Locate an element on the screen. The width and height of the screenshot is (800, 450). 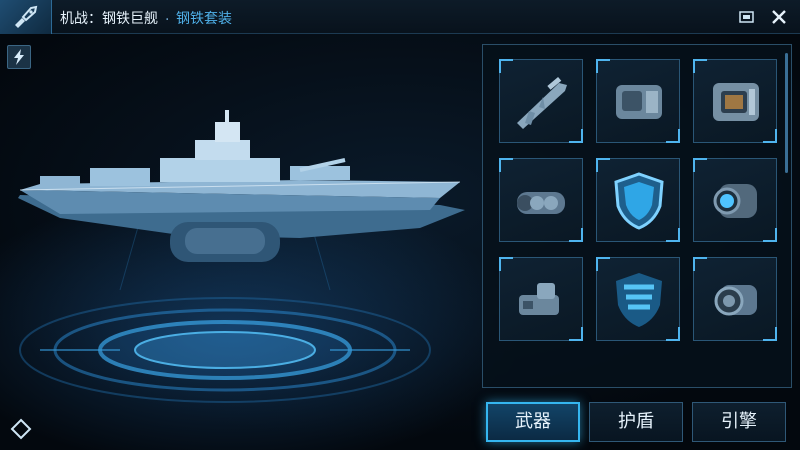
scope-module-icon is located at coordinates (539, 299).